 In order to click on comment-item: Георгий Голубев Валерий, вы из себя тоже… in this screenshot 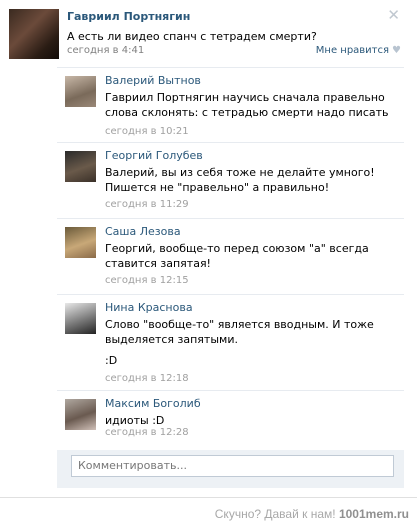, I will do `click(230, 180)`.